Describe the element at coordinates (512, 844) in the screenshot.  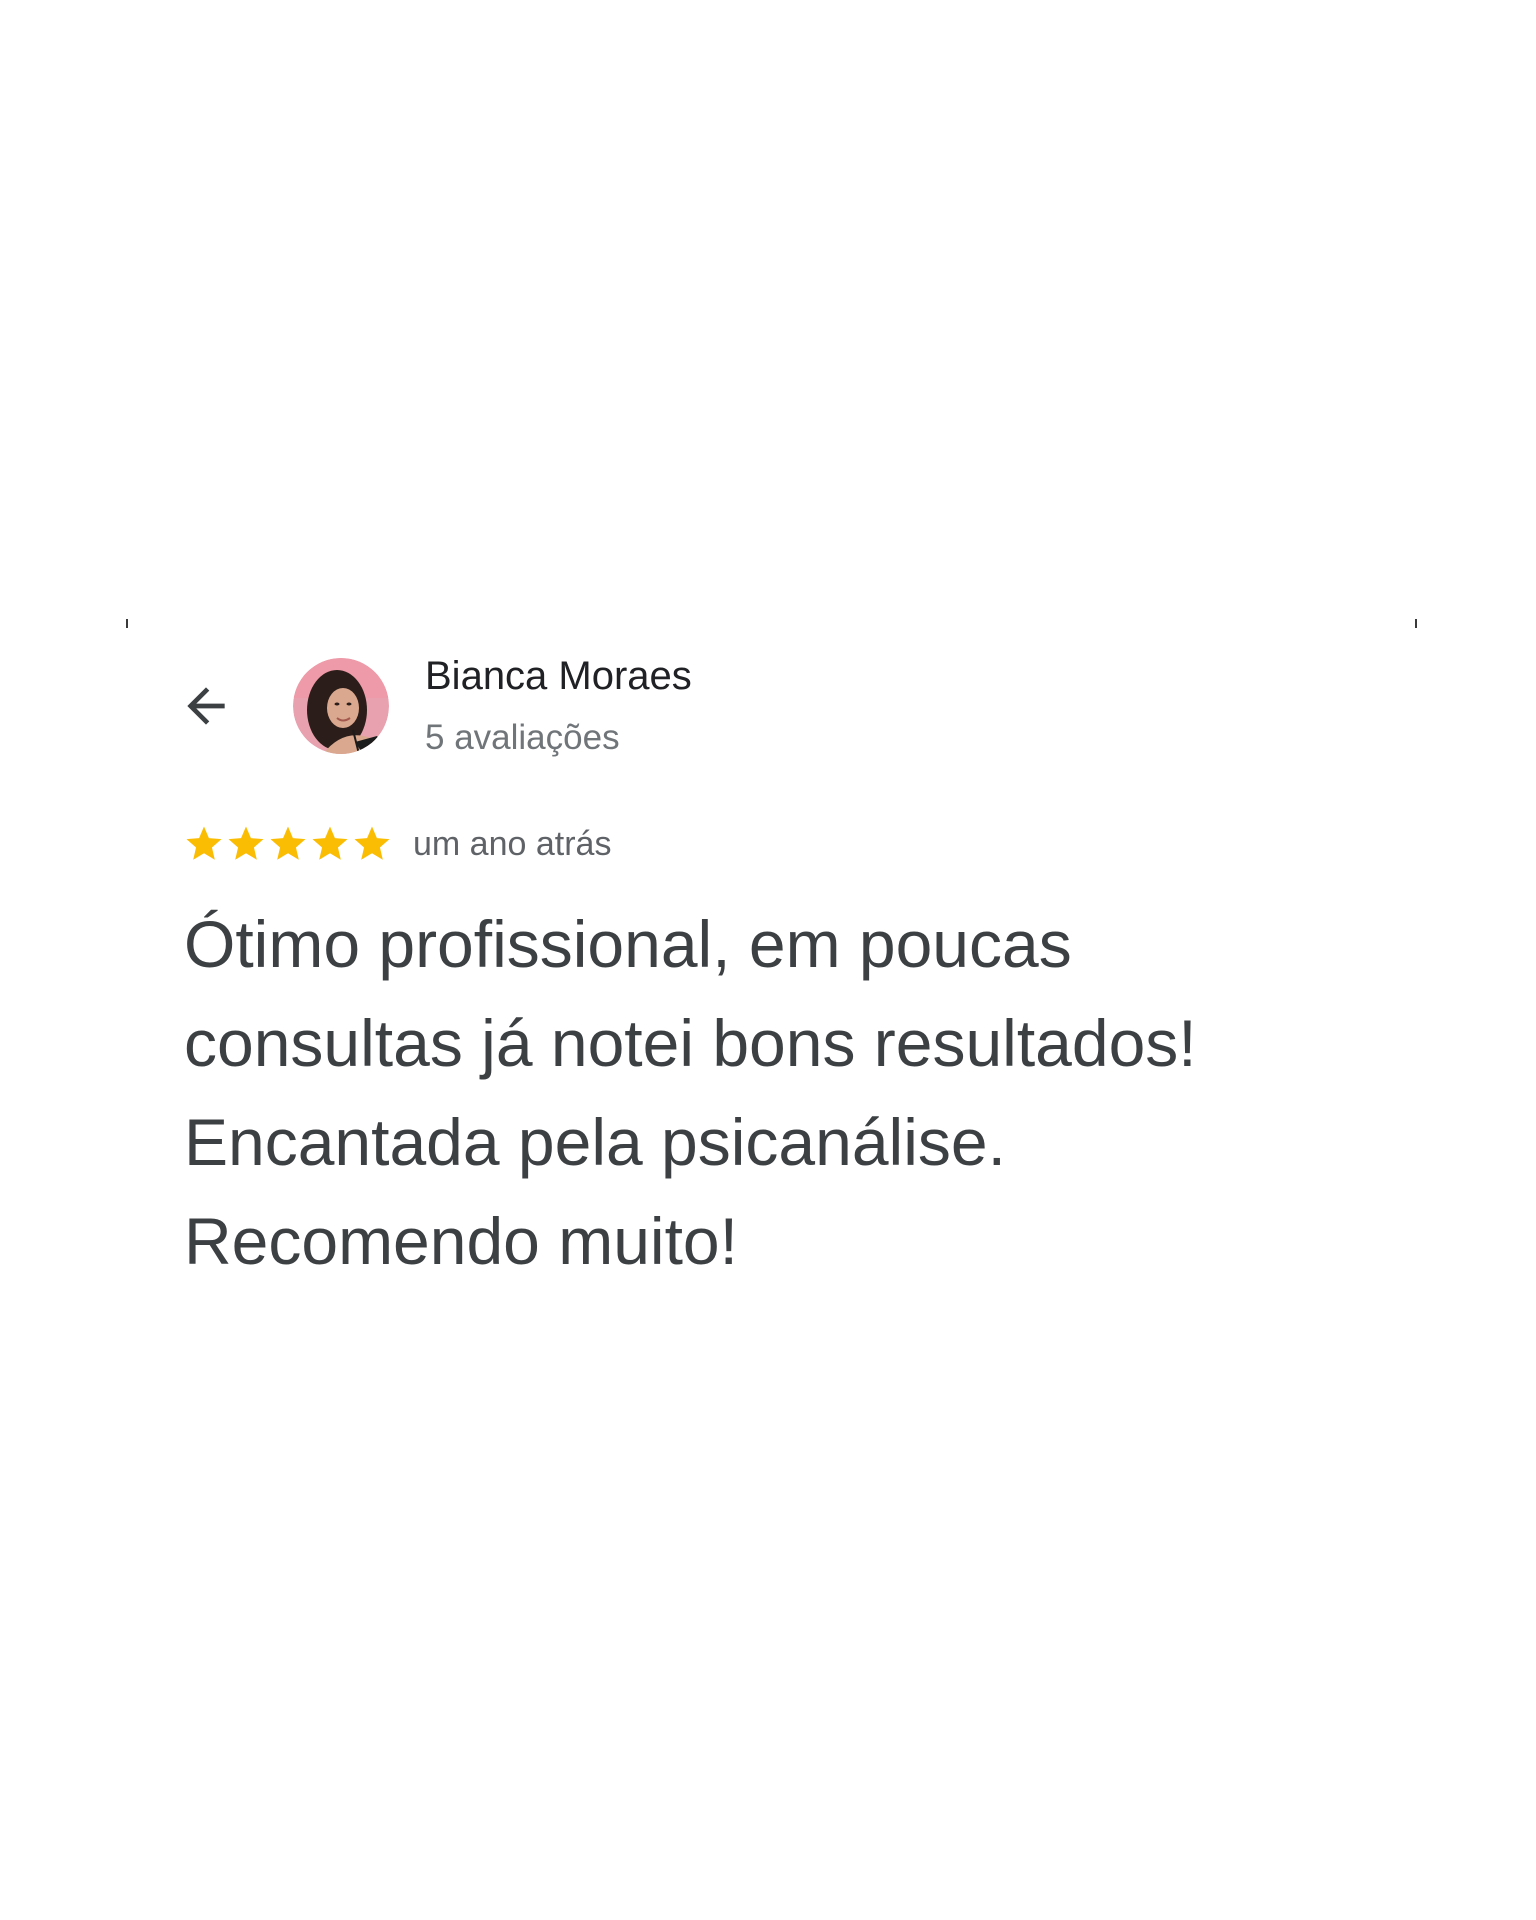
I see `review-date: um ano atrás` at that location.